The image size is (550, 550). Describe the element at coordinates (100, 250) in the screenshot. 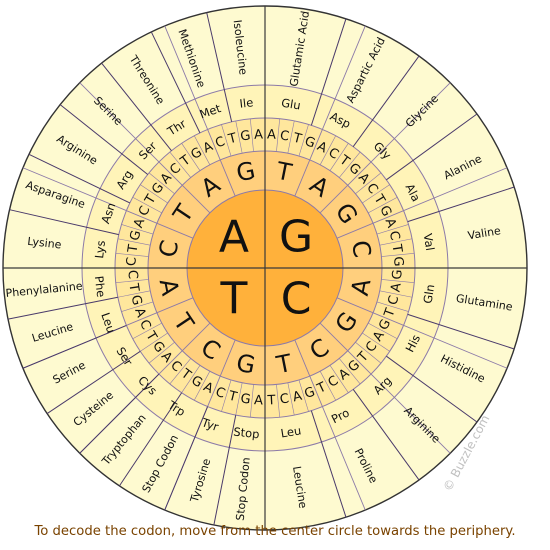

I see `amino-acid-abbreviation: Lys` at that location.